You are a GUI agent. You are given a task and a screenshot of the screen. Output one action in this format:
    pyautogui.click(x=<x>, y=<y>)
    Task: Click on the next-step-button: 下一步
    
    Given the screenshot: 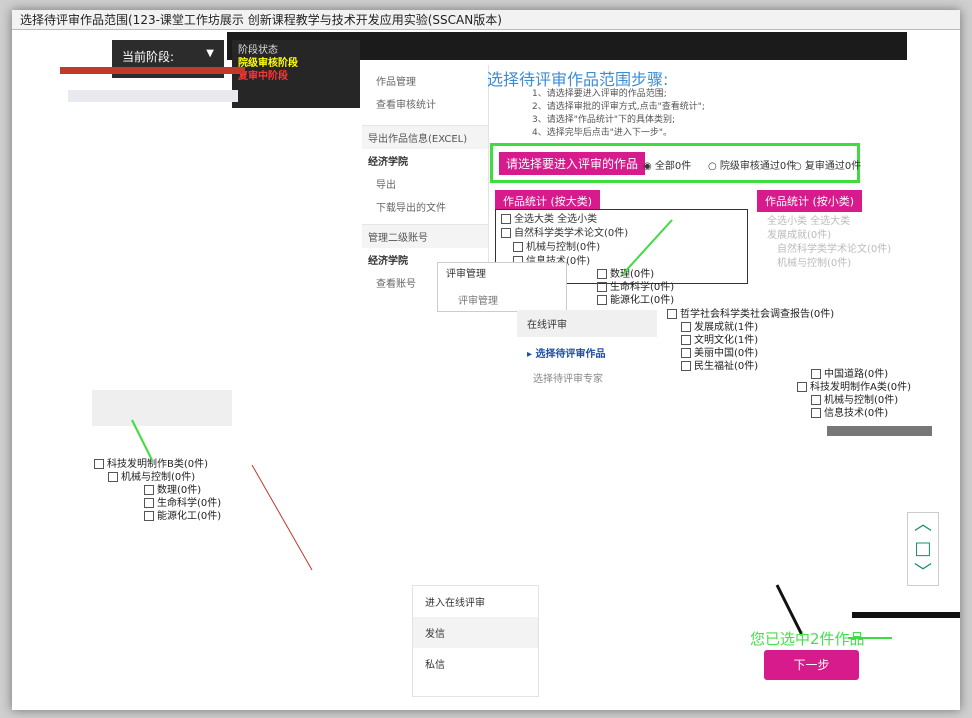 What is the action you would take?
    pyautogui.click(x=811, y=665)
    